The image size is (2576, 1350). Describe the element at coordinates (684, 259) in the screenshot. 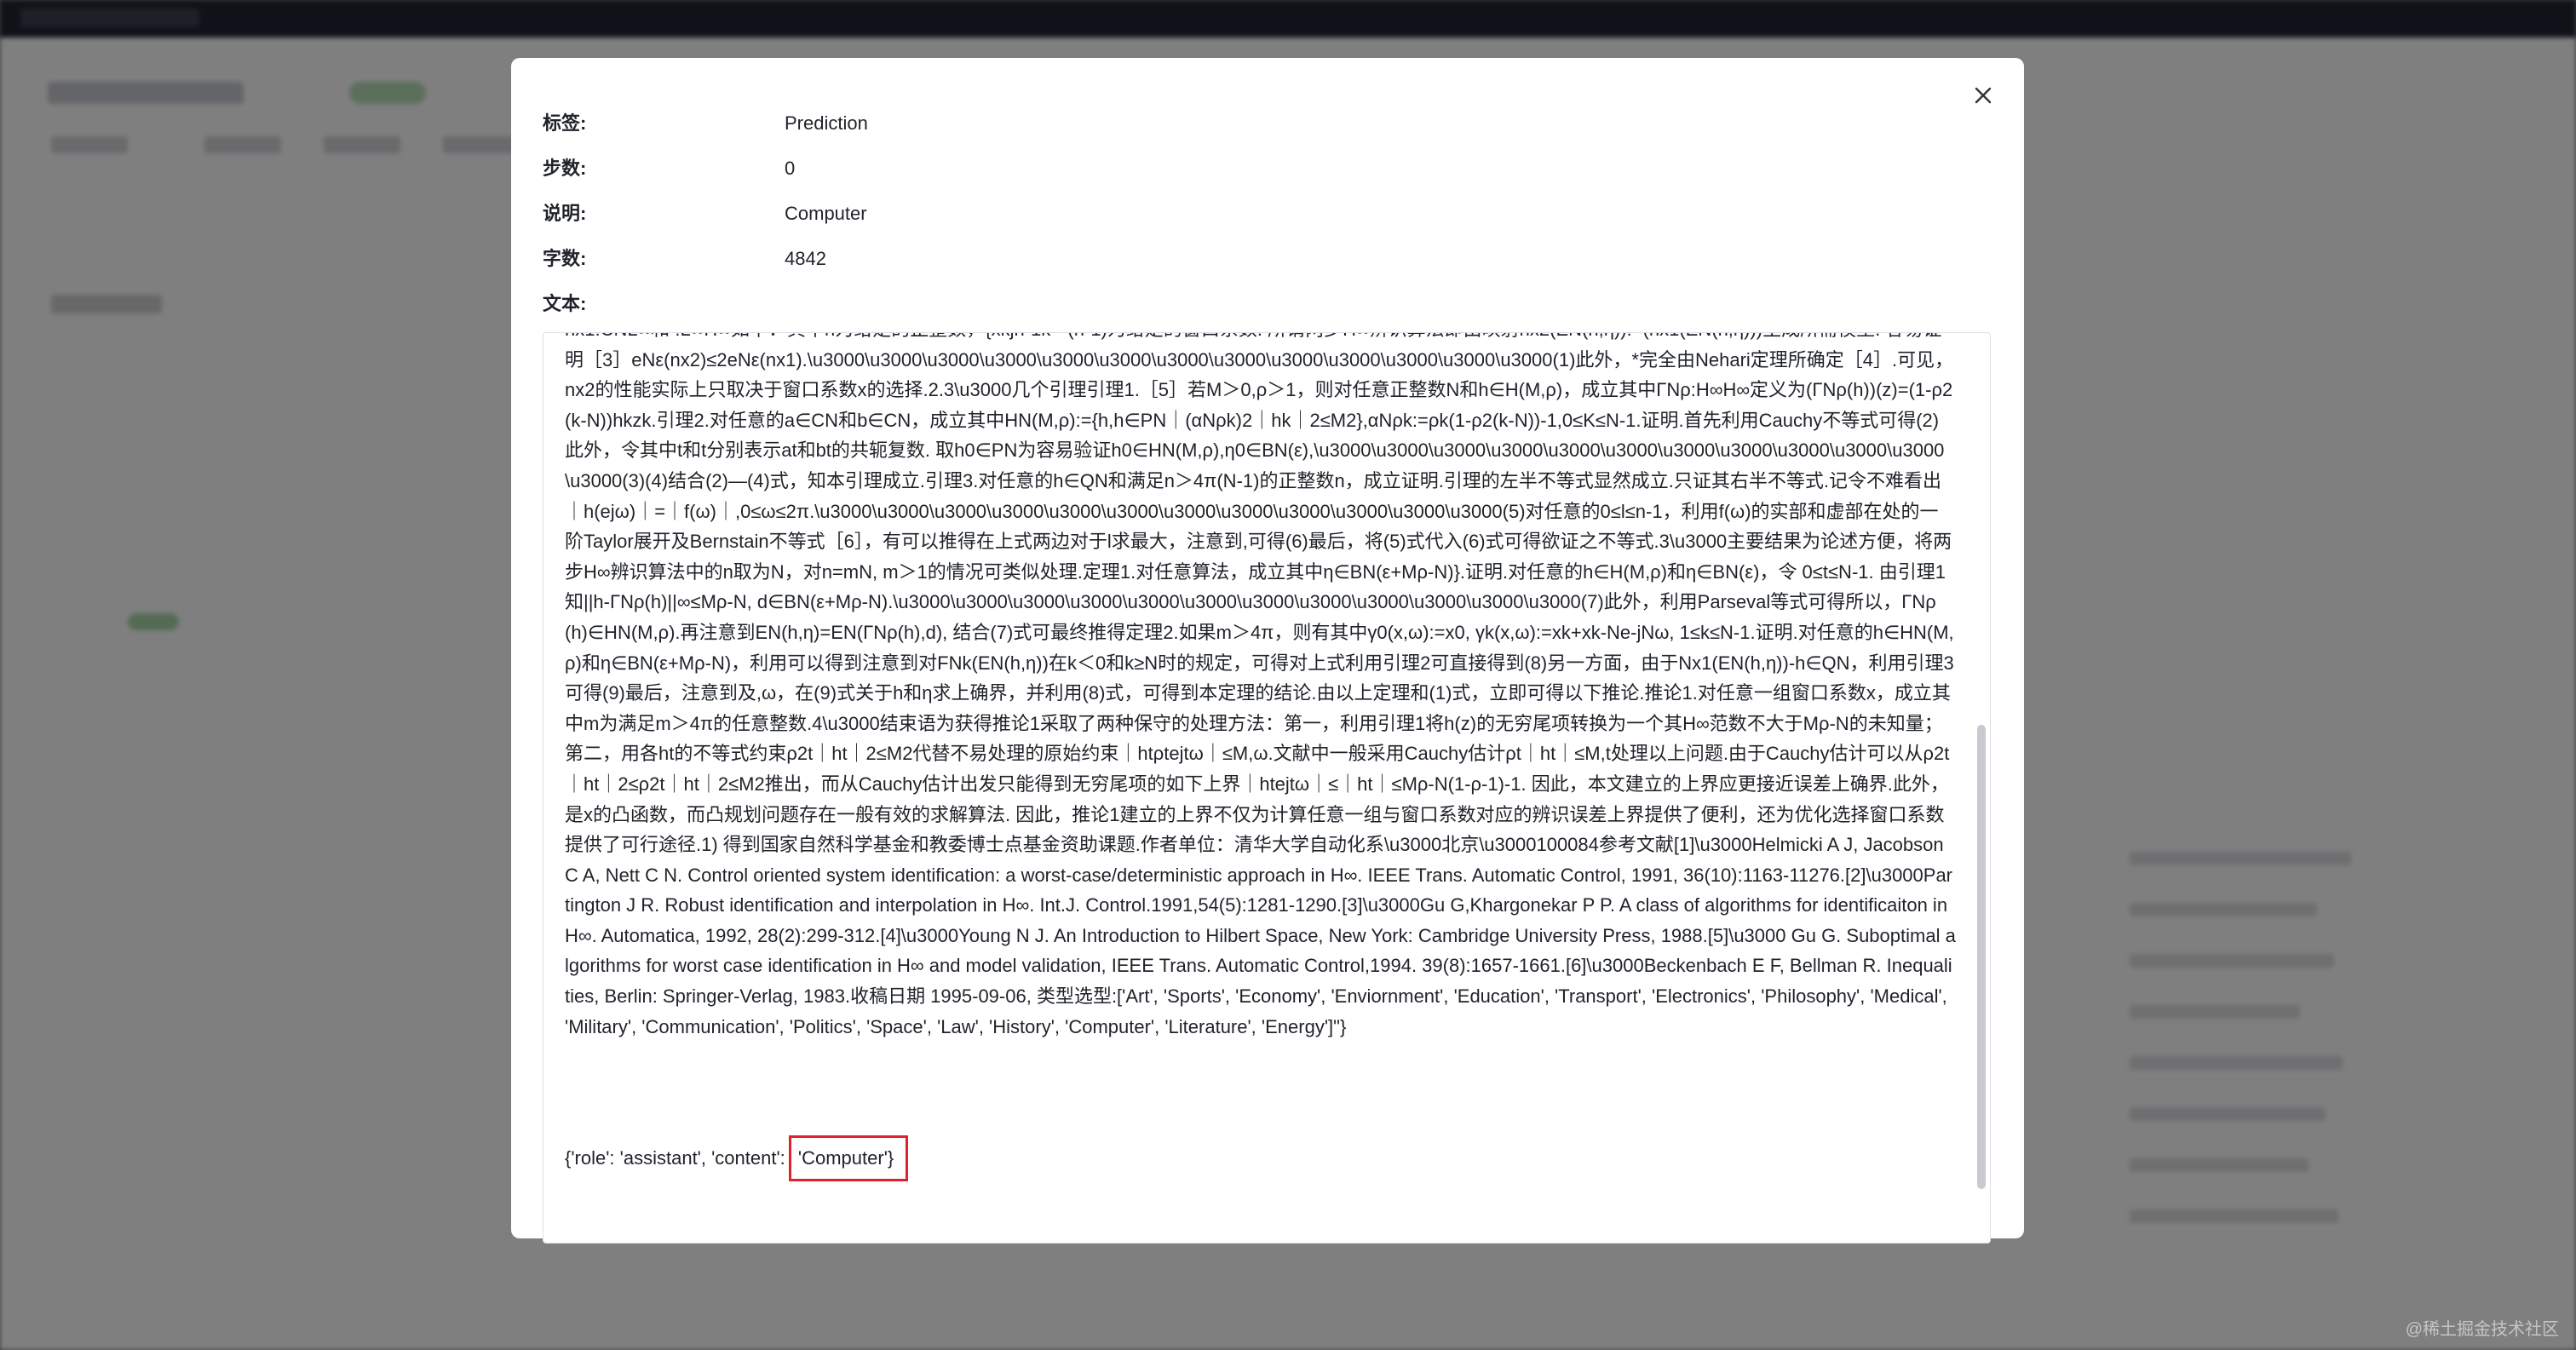

I see `field-wordcount-row: 字数: 4842` at that location.